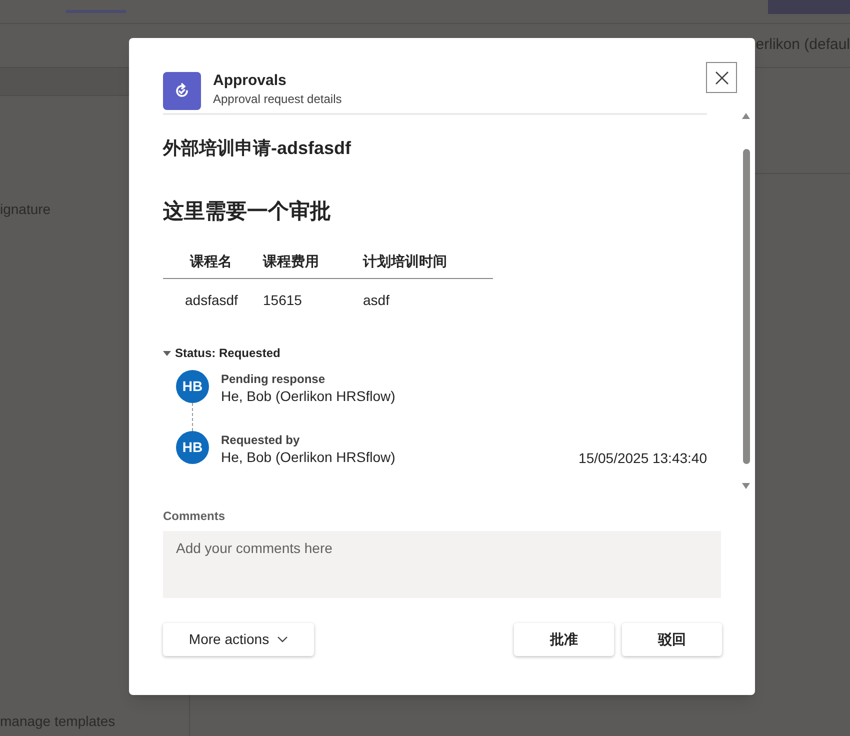 The width and height of the screenshot is (850, 736). Describe the element at coordinates (227, 353) in the screenshot. I see `status-label: Status: Requested` at that location.